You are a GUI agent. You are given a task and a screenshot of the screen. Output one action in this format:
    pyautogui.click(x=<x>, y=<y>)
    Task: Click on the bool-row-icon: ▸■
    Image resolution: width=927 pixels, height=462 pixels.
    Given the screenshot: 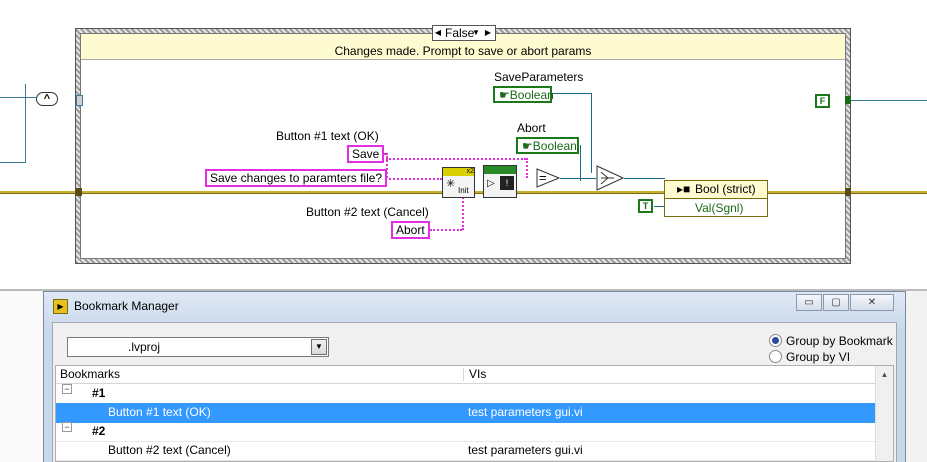 What is the action you would take?
    pyautogui.click(x=684, y=189)
    